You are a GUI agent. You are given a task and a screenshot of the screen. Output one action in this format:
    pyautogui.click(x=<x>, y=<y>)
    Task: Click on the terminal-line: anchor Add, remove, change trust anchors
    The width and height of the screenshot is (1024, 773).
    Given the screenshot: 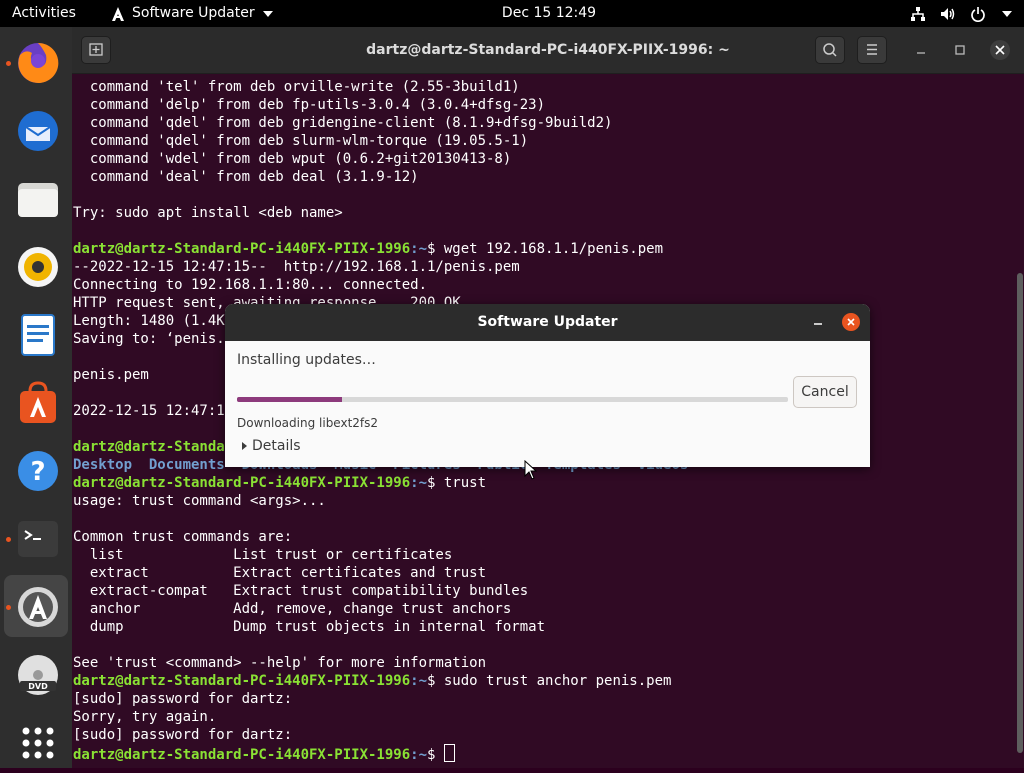 What is the action you would take?
    pyautogui.click(x=292, y=609)
    